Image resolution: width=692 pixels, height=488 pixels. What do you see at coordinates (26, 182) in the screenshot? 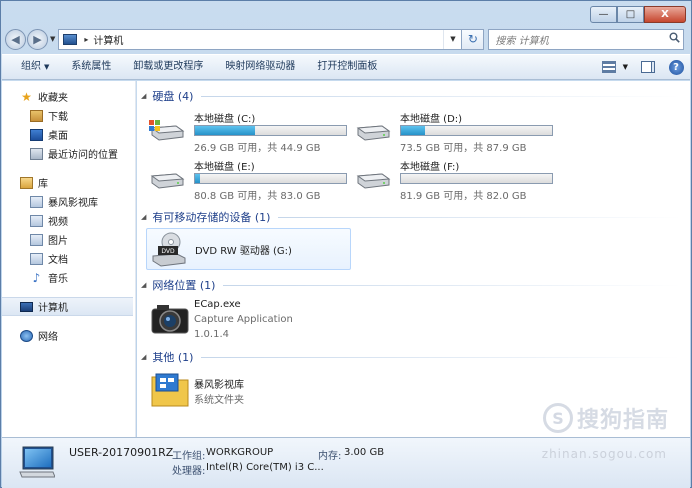
I see `library-icon` at bounding box center [26, 182].